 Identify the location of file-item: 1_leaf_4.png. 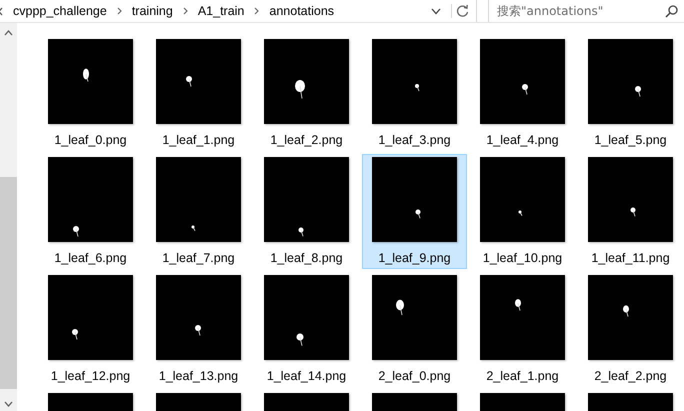
(522, 93).